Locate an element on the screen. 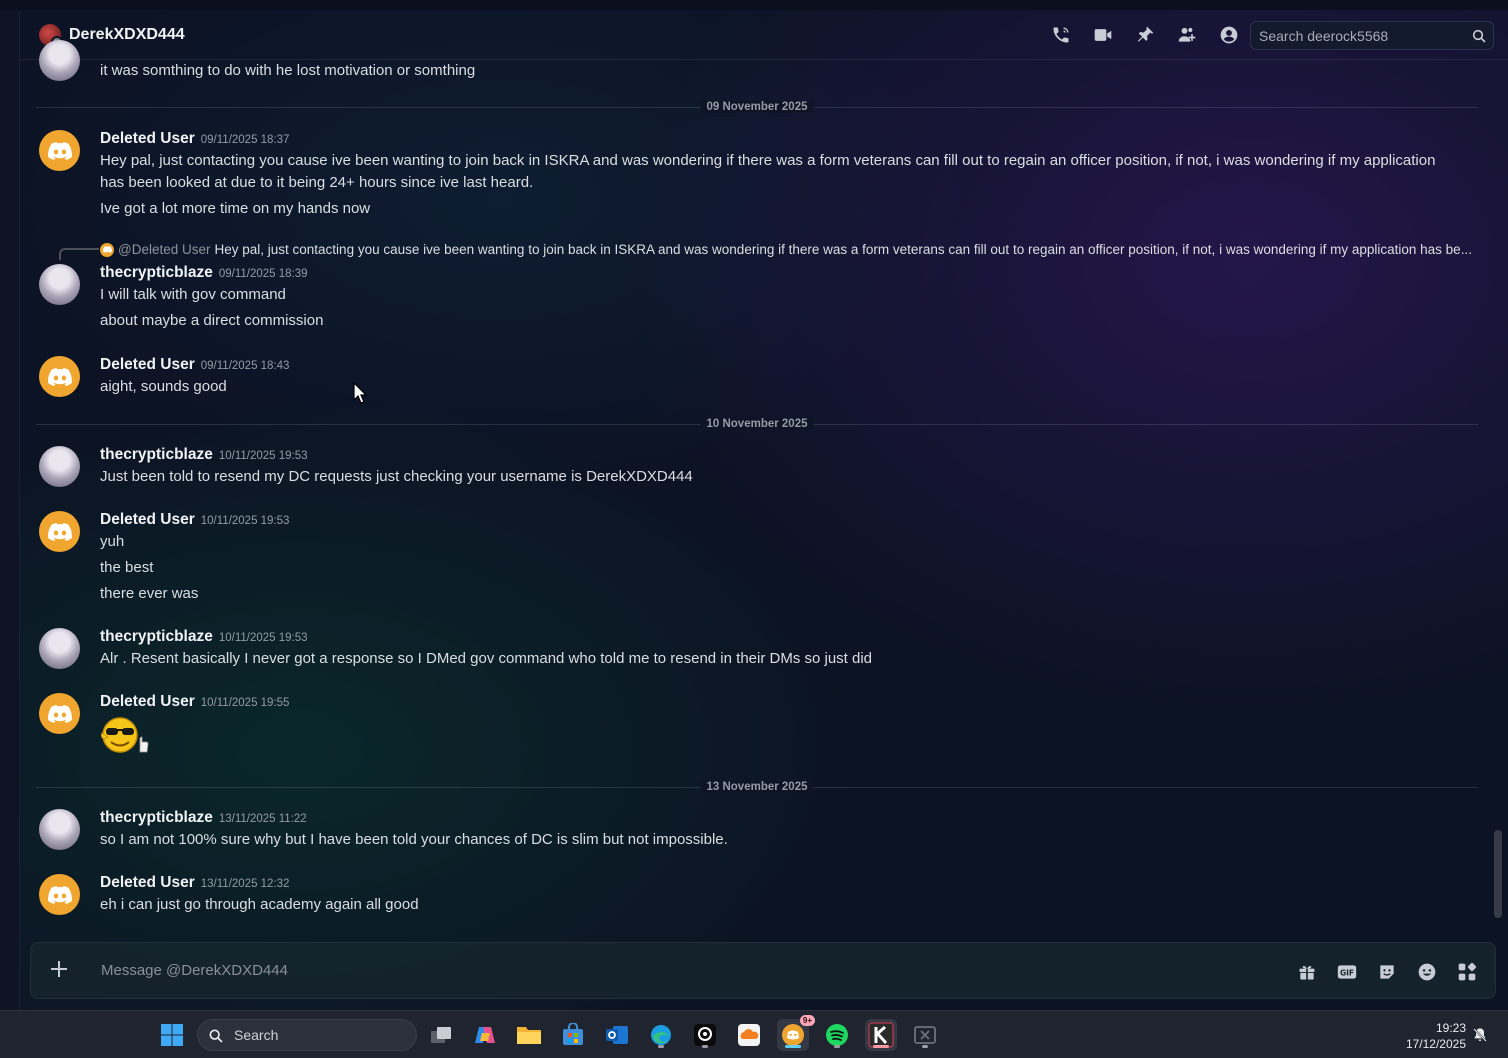 The image size is (1508, 1058). clock-time: 19:23 is located at coordinates (1450, 1028).